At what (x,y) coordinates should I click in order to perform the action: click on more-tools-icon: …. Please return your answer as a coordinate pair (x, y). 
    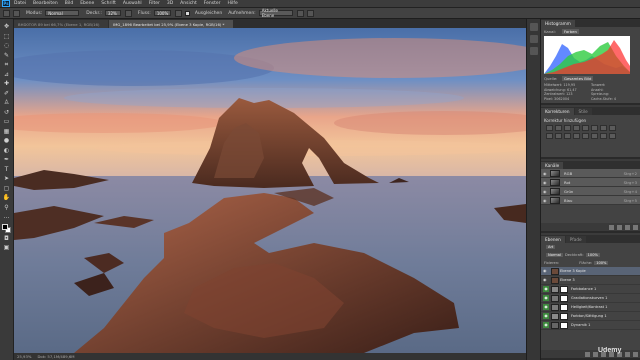
    Looking at the image, I should click on (6, 216).